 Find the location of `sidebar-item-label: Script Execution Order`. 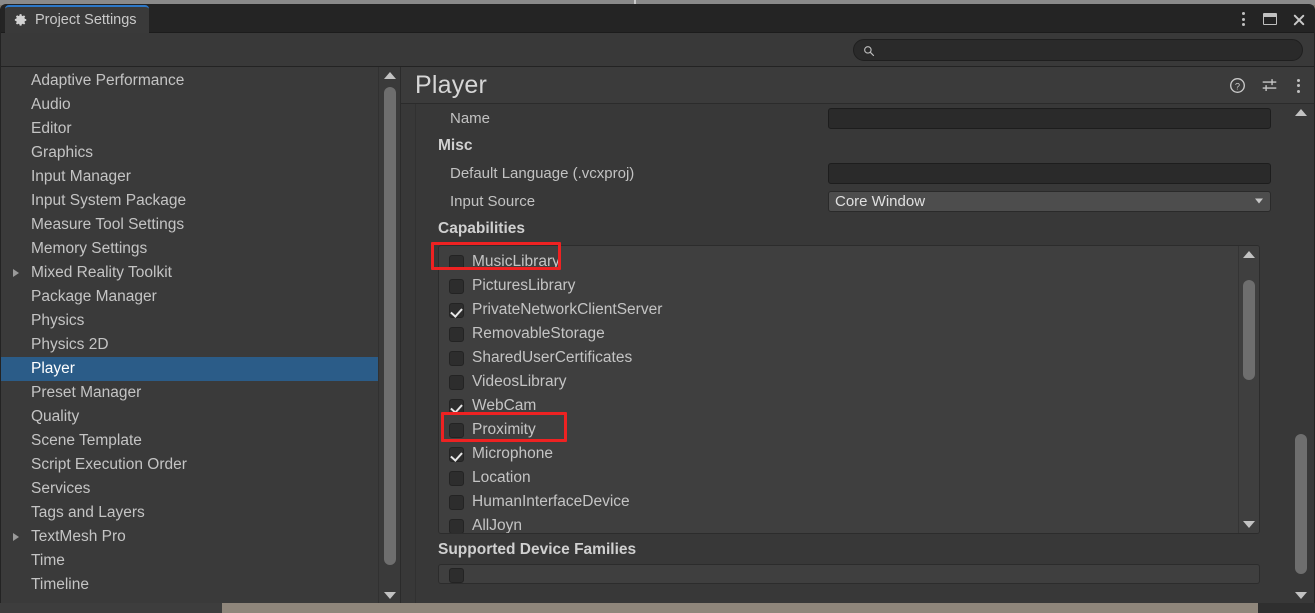

sidebar-item-label: Script Execution Order is located at coordinates (109, 464).